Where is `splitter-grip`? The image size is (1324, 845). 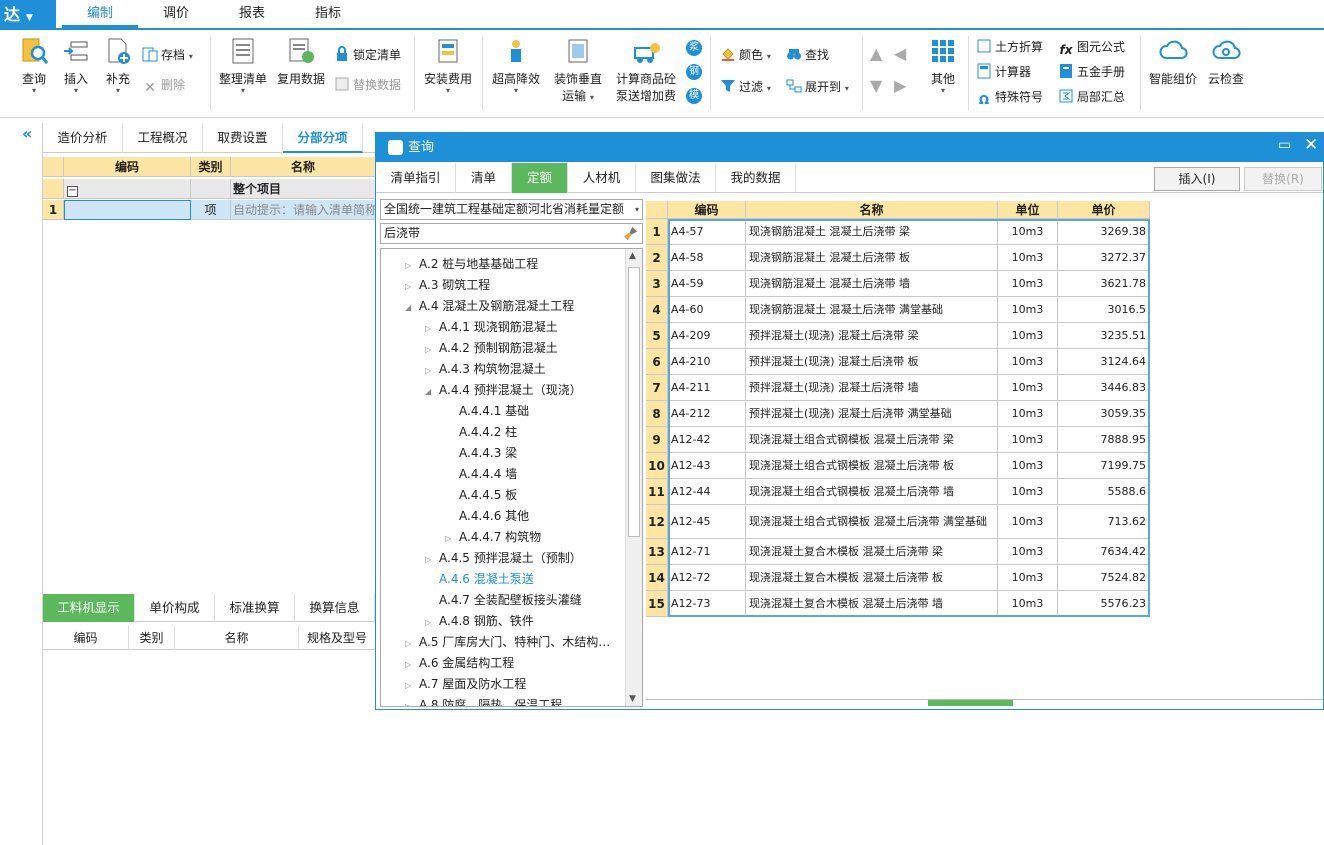
splitter-grip is located at coordinates (970, 703).